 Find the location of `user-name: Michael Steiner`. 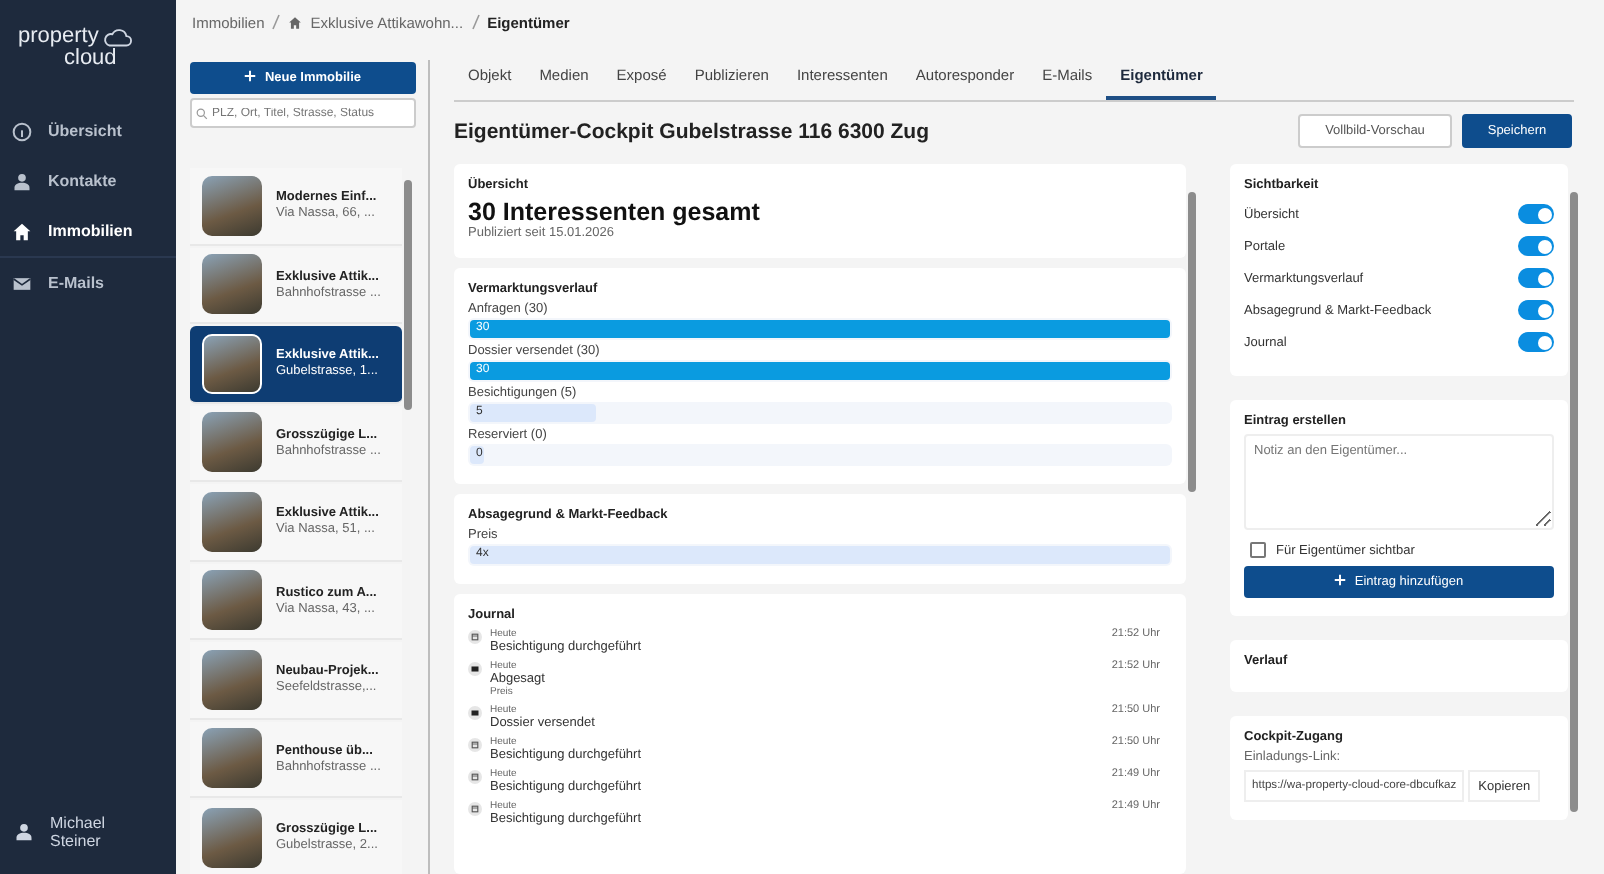

user-name: Michael Steiner is located at coordinates (90, 832).